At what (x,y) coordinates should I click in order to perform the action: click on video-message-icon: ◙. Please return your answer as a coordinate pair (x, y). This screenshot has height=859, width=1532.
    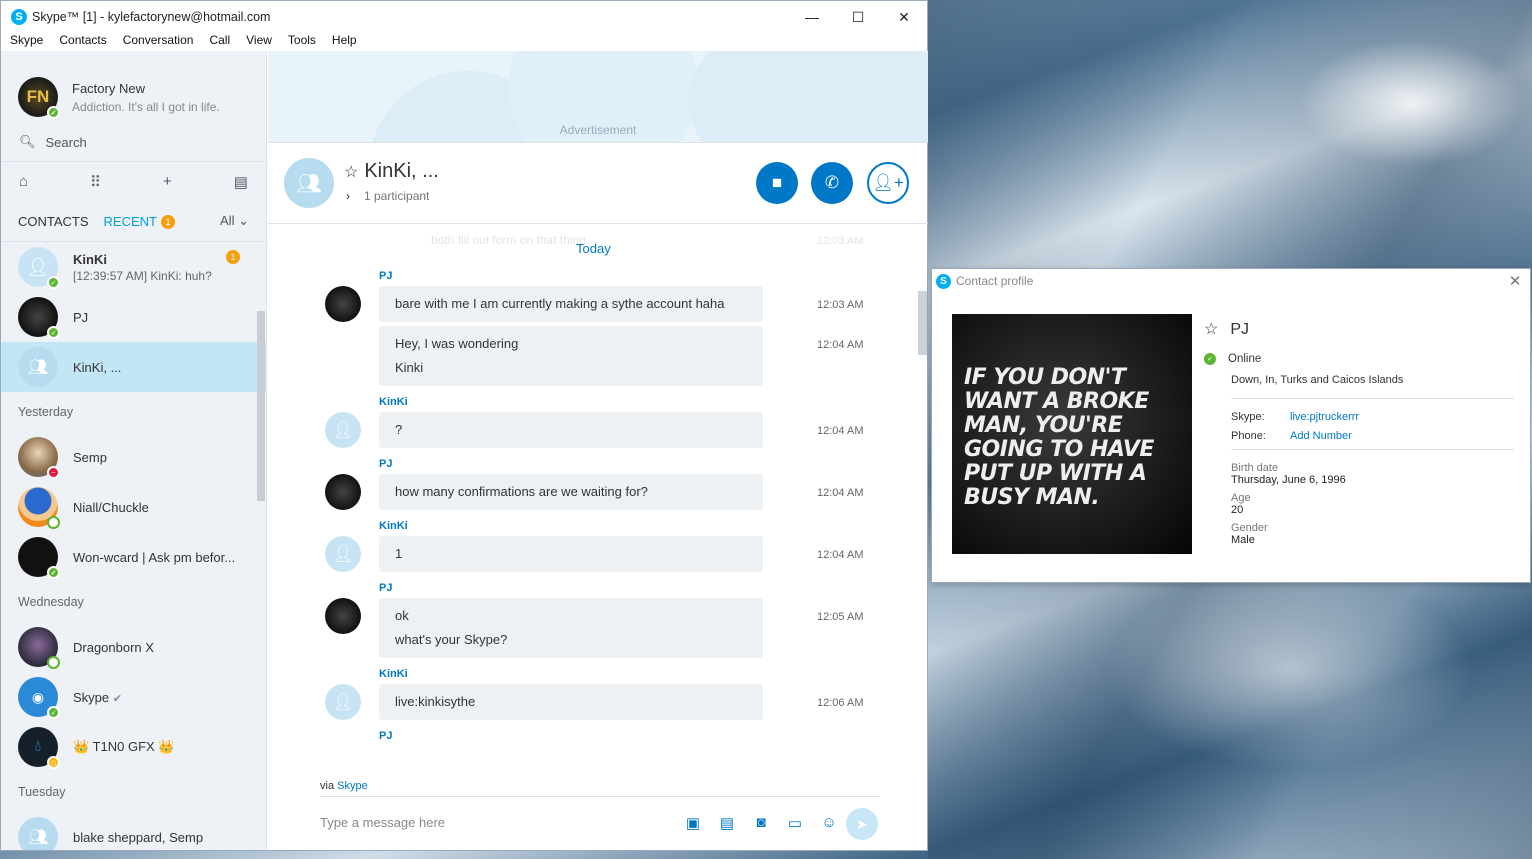
    Looking at the image, I should click on (761, 823).